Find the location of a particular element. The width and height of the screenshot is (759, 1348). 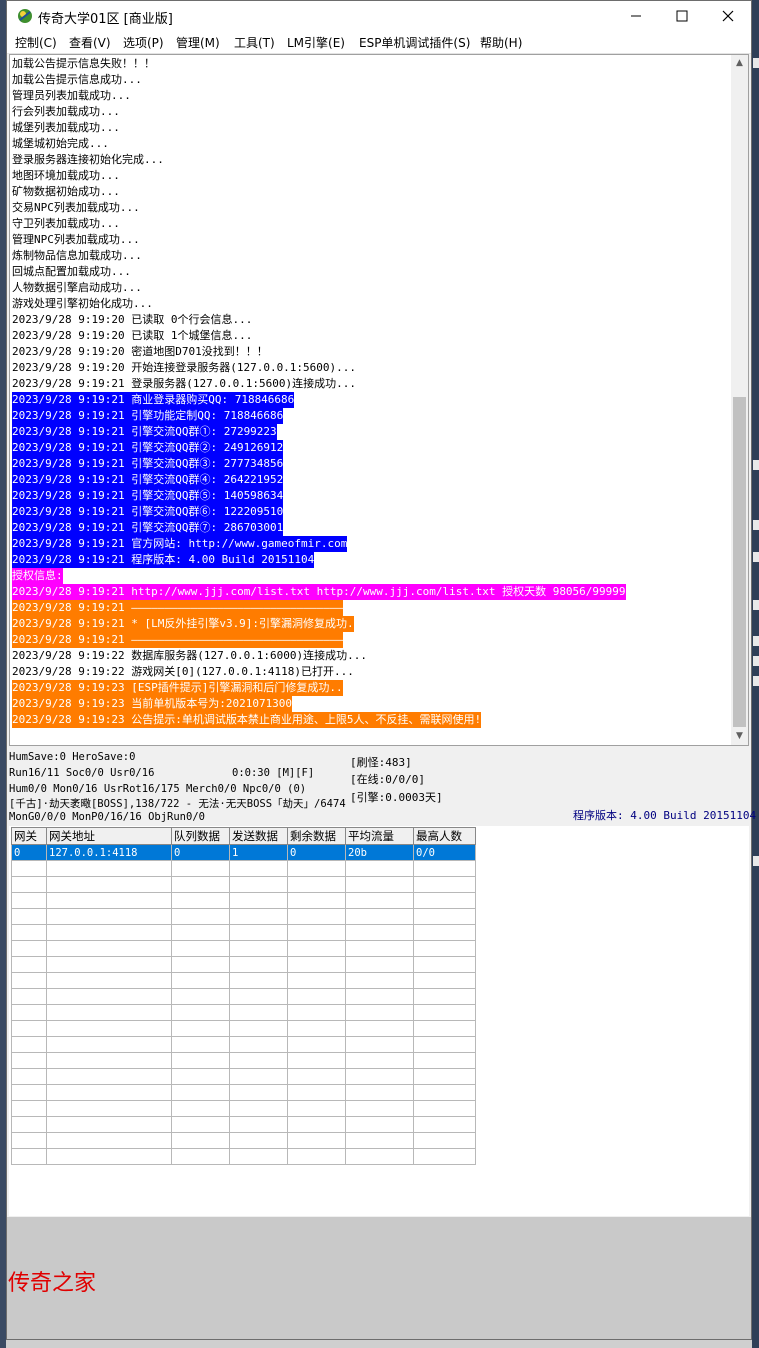

status-uptime: 0:0:30 [M][F] is located at coordinates (273, 773).